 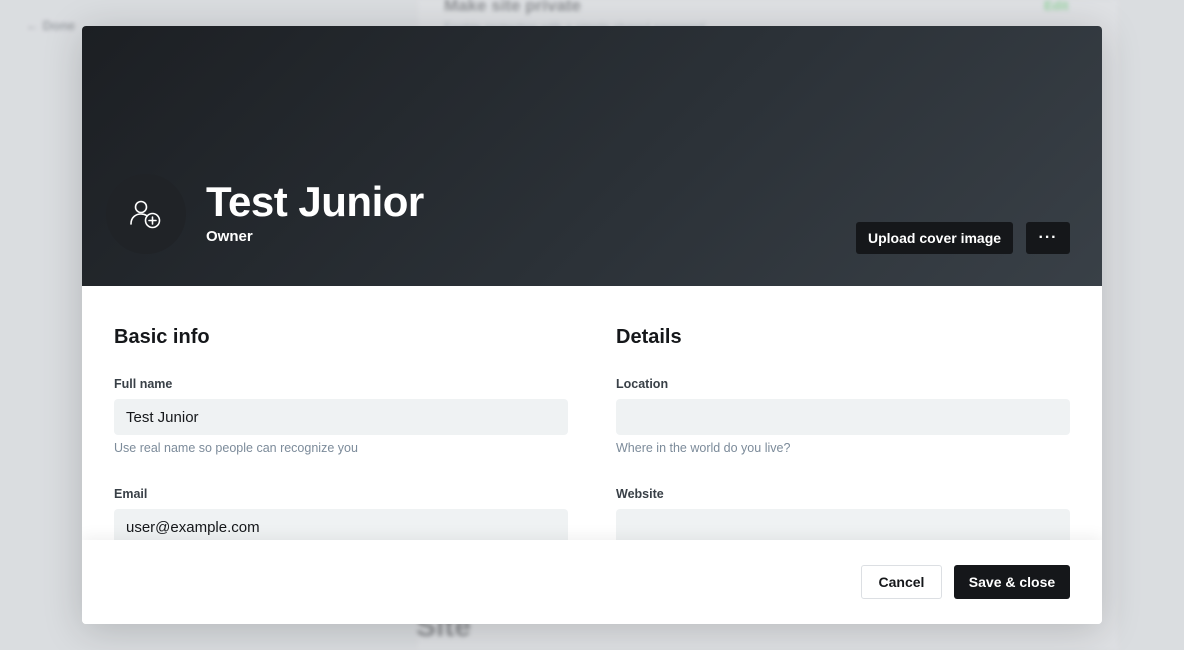 I want to click on full-name-label: Full name, so click(x=143, y=384).